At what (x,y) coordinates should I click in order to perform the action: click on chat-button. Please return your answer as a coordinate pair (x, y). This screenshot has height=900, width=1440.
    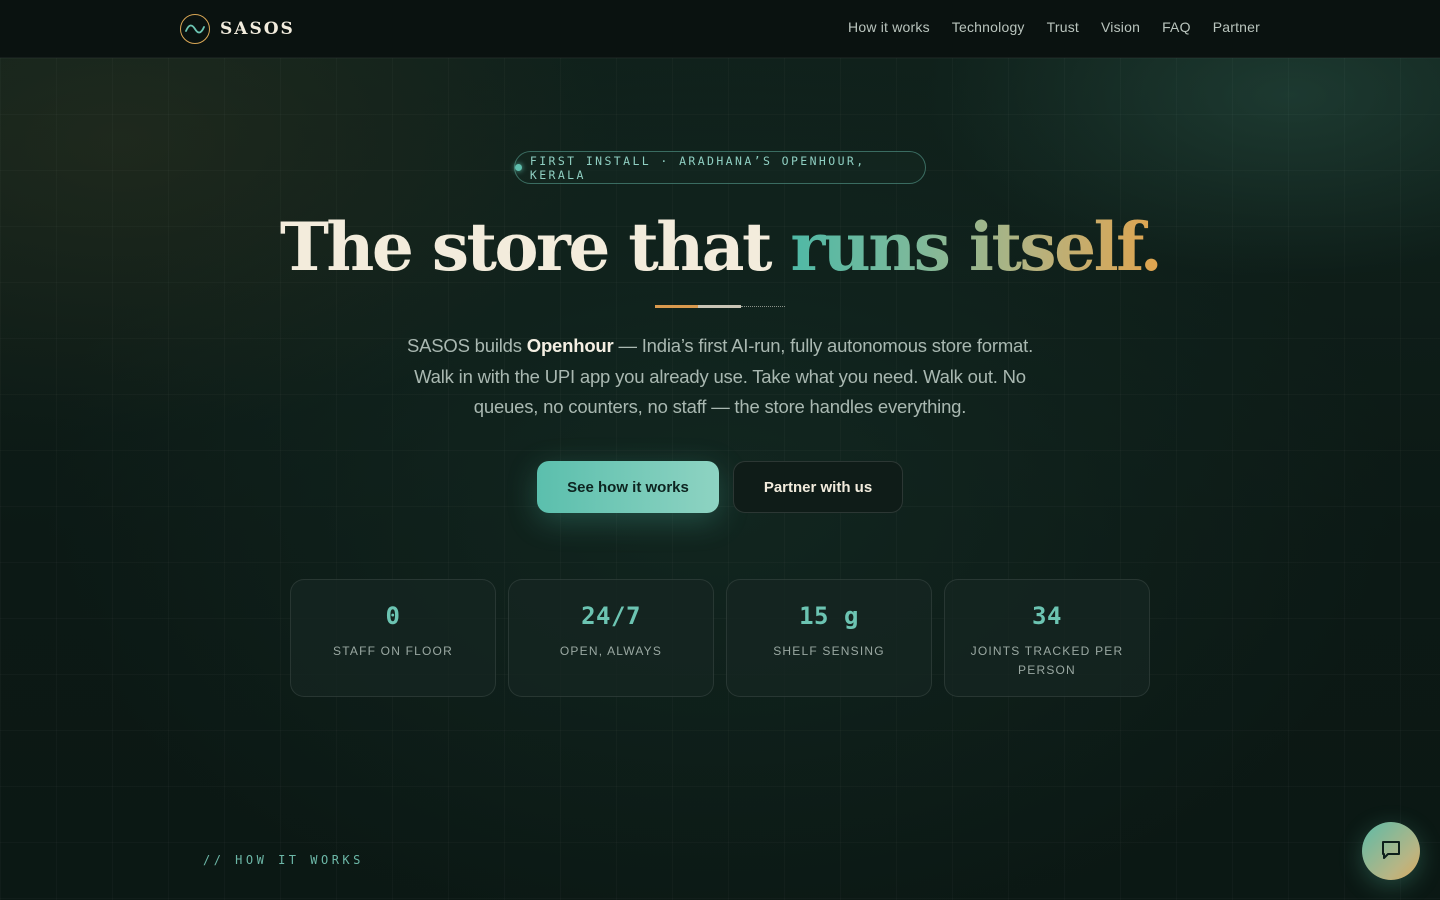
    Looking at the image, I should click on (1391, 851).